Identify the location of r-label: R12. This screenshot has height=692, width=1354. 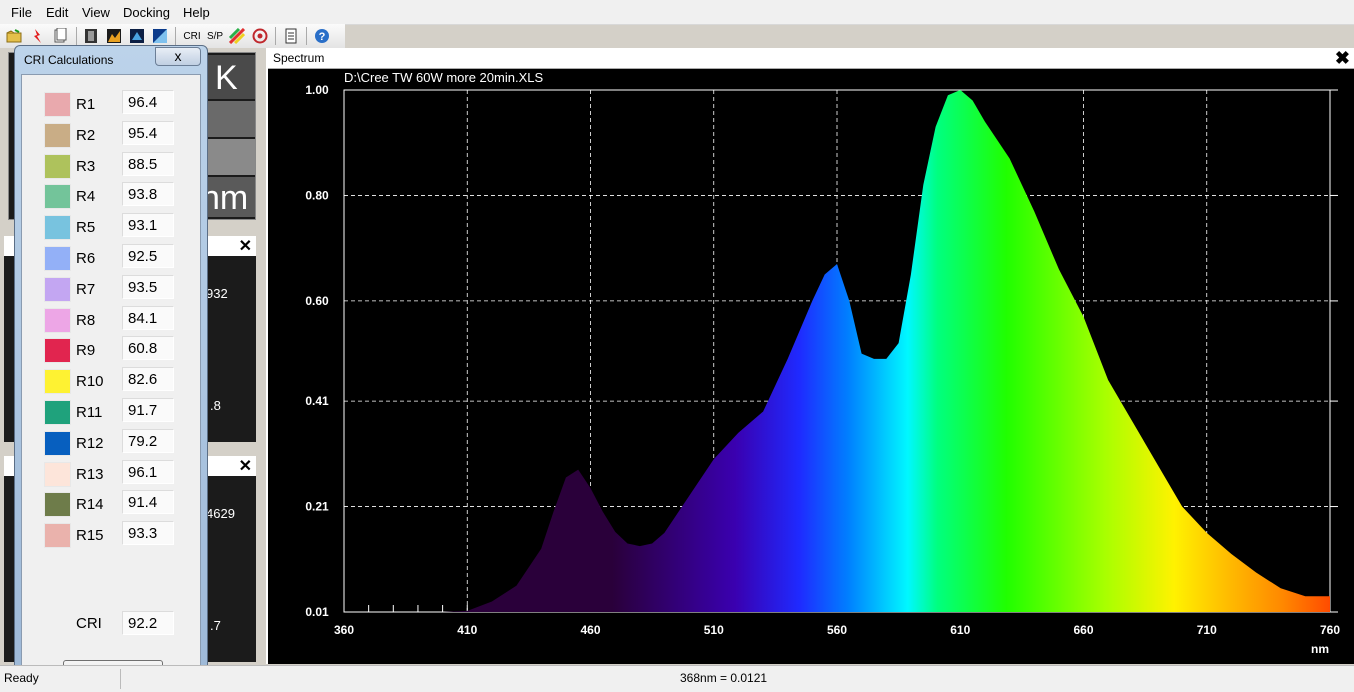
(90, 443).